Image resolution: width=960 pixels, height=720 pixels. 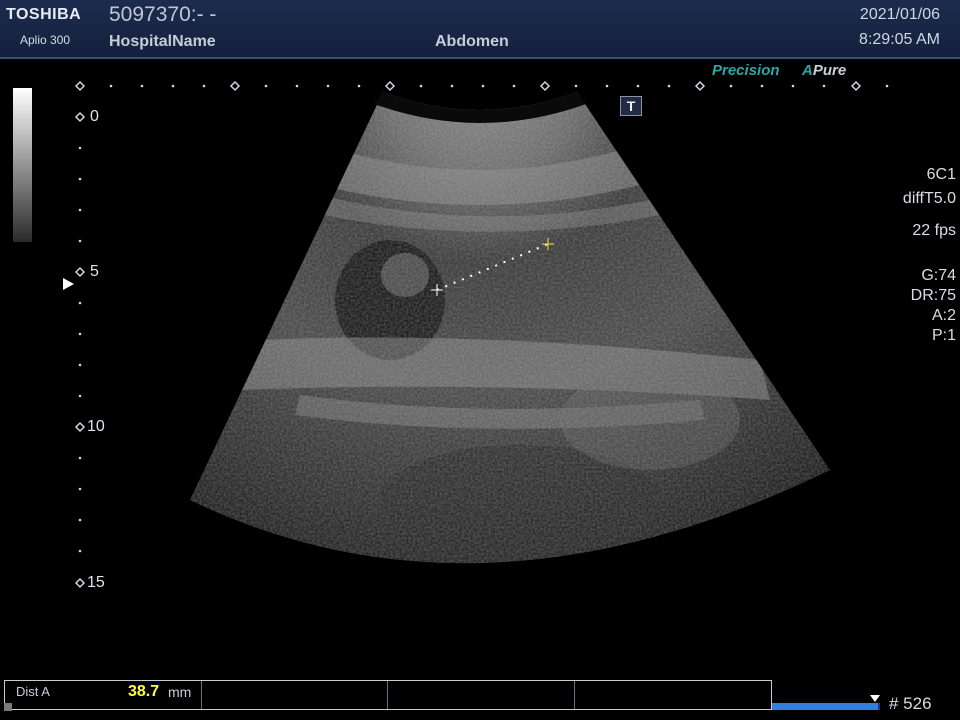 What do you see at coordinates (96, 426) in the screenshot?
I see `depth-label-10: 10` at bounding box center [96, 426].